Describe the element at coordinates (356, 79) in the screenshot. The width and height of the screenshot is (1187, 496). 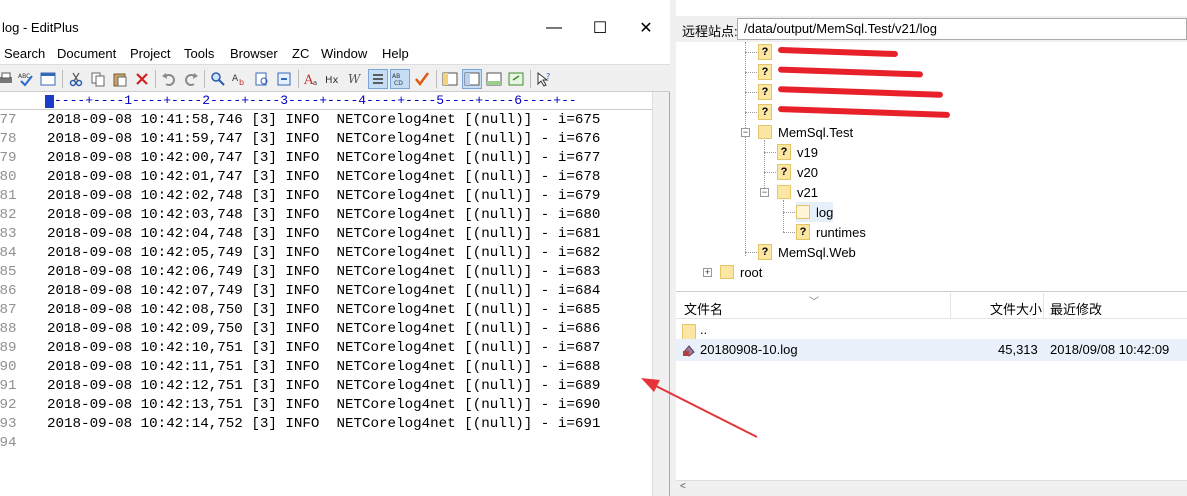
I see `word-wrap-icon: W` at that location.